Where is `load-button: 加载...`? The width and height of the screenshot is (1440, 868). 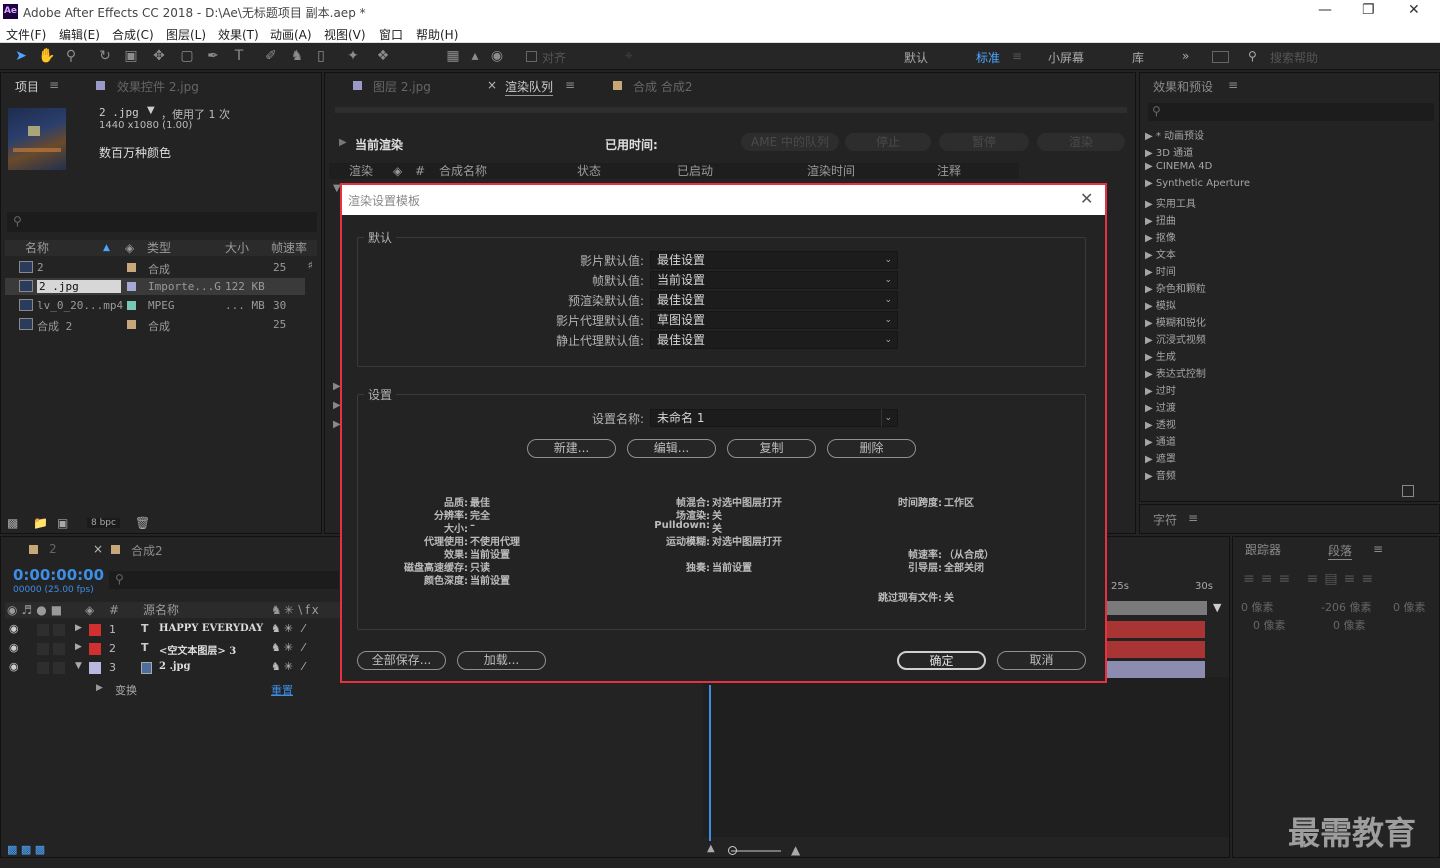
load-button: 加载... is located at coordinates (501, 660).